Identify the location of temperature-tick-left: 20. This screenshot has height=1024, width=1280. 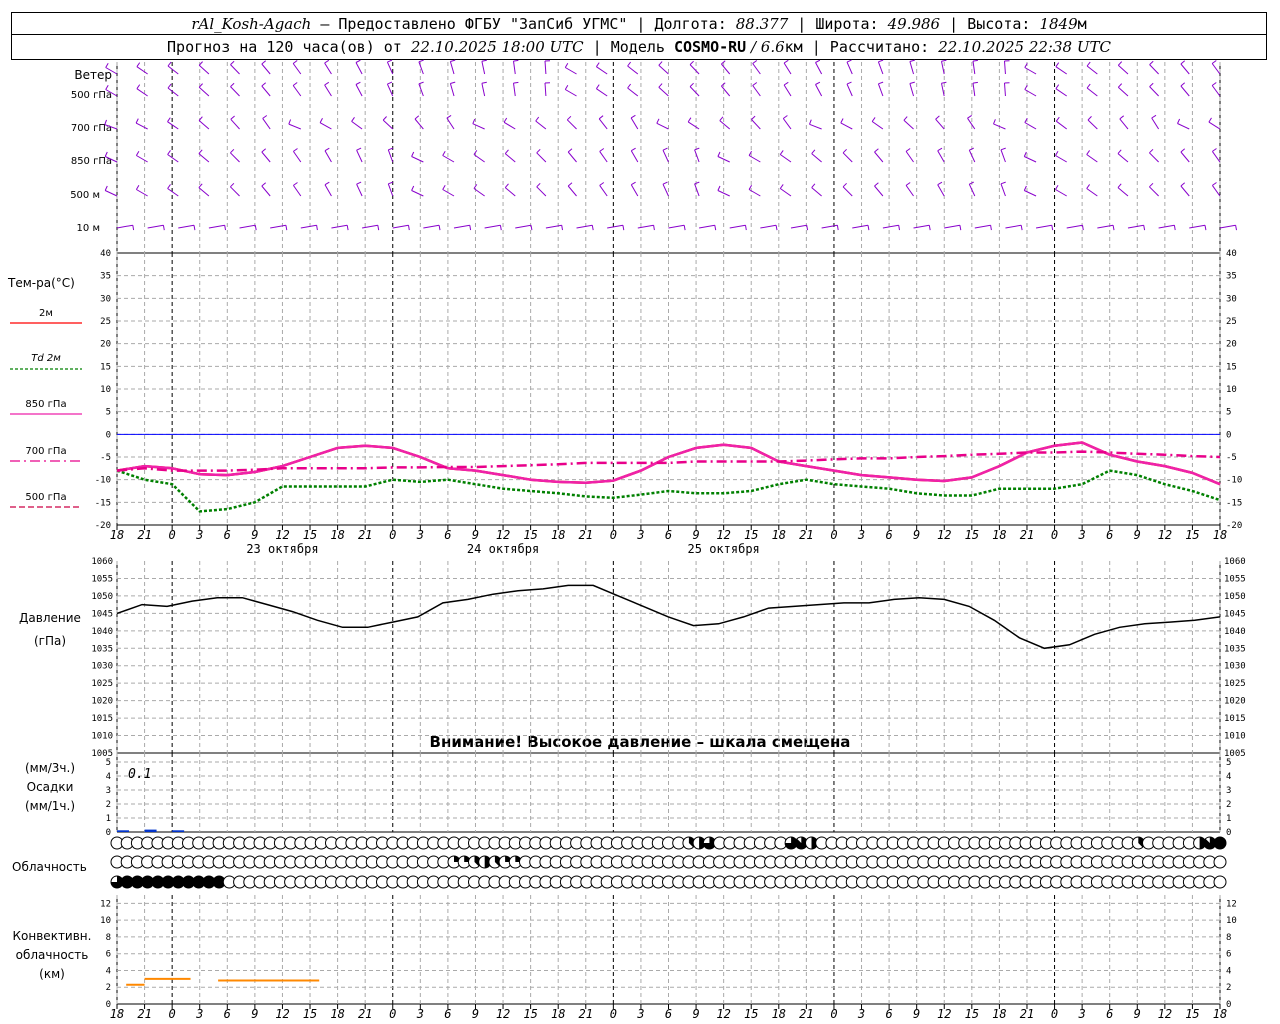
(105, 345).